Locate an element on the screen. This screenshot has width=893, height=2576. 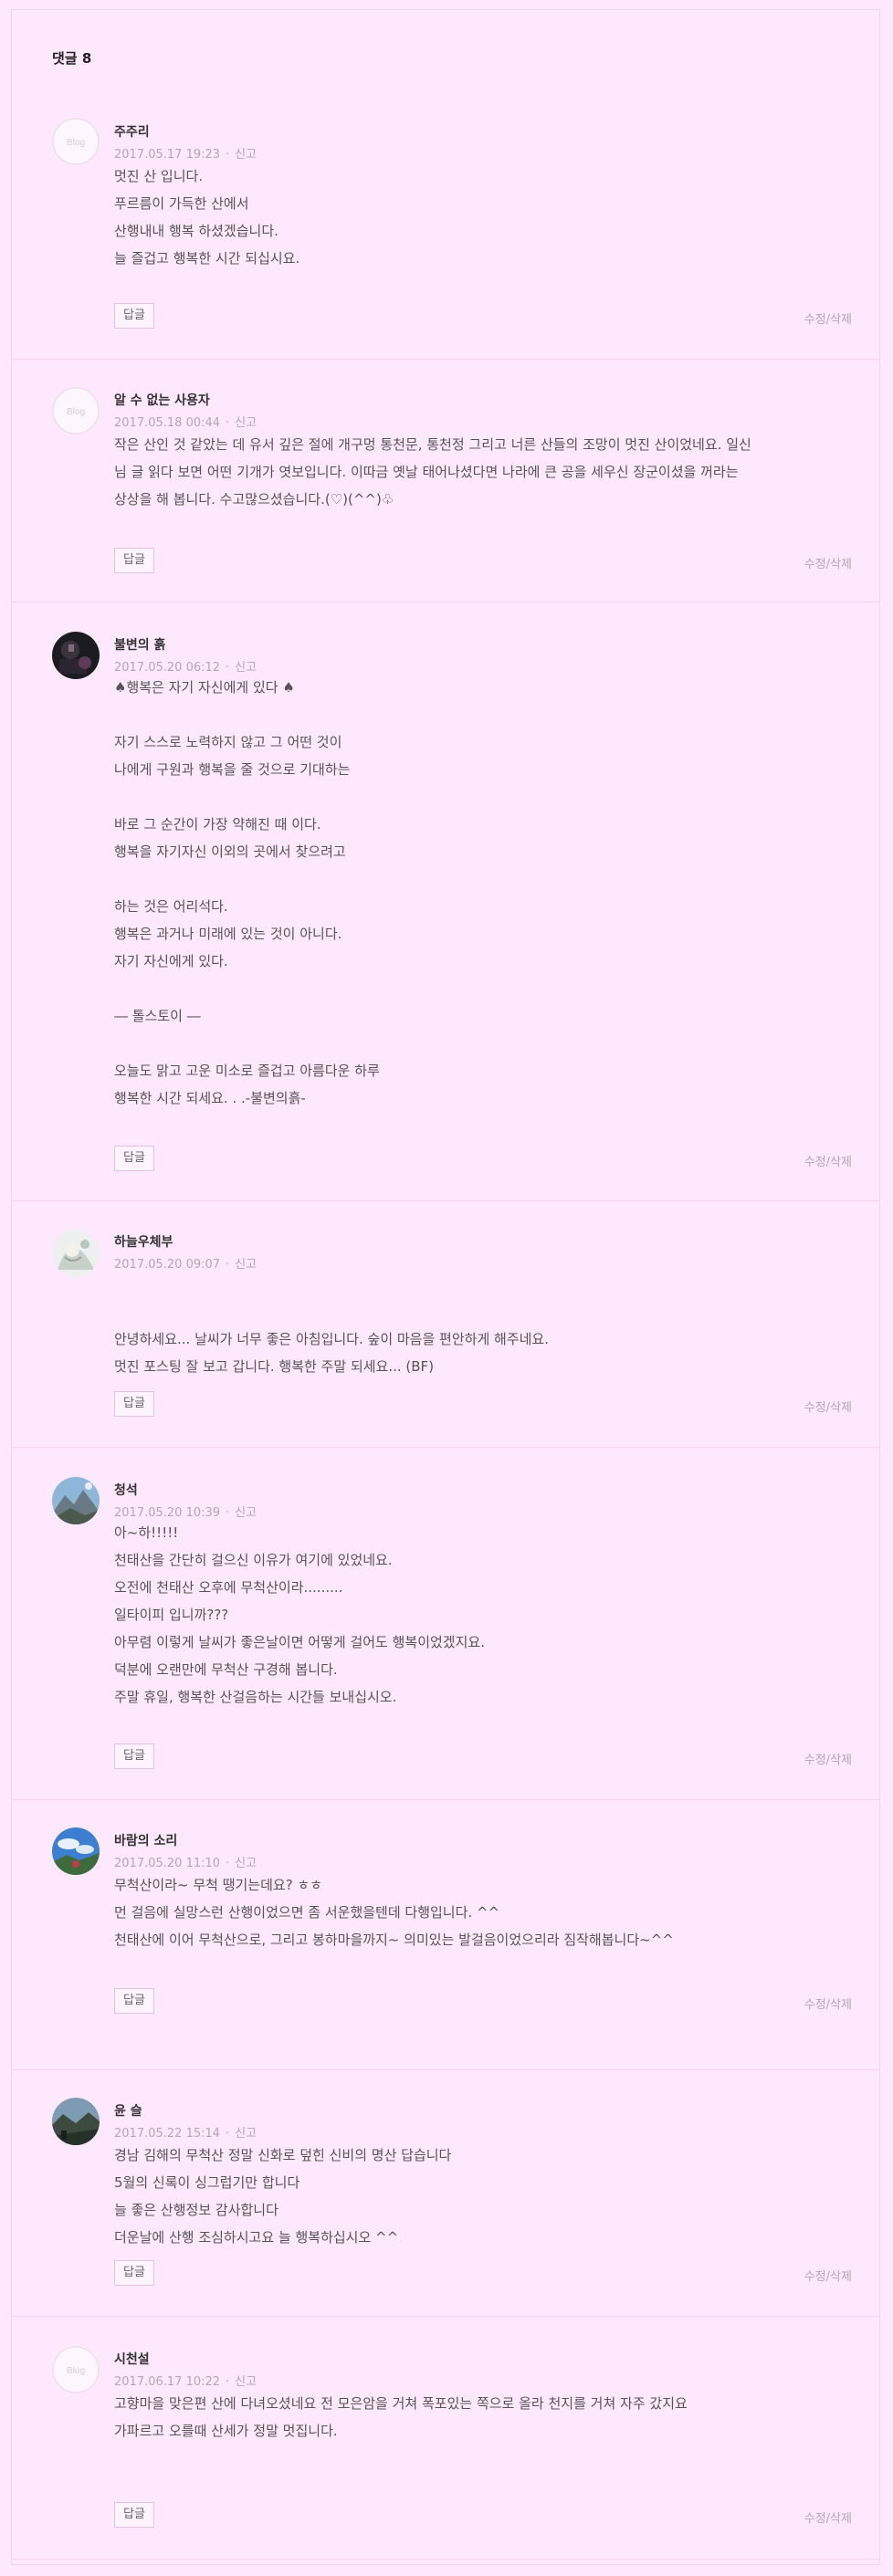
comment-meta: 2017.05.17 19:23 · 신고 is located at coordinates (185, 153).